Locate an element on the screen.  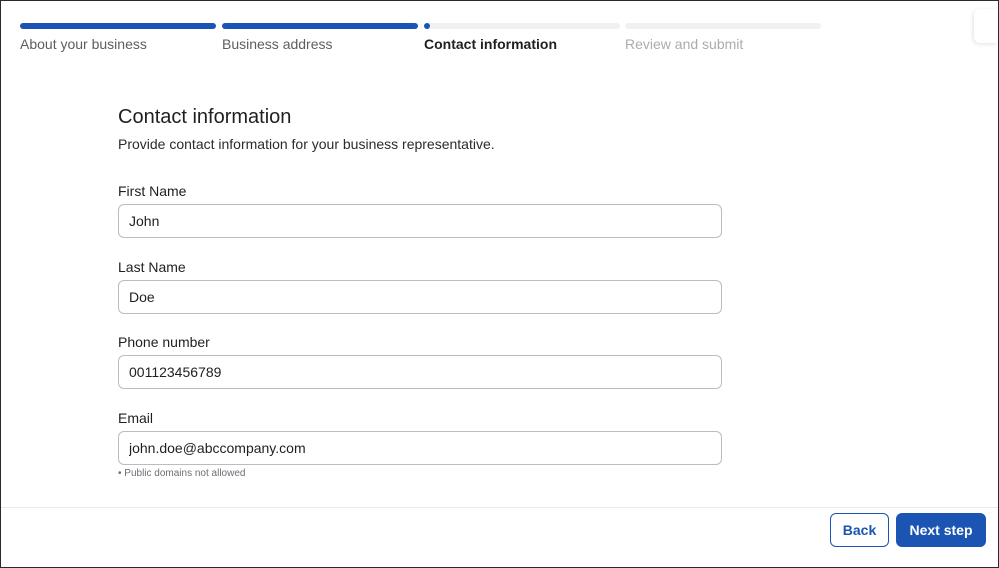
email-field-group: Email • Public domains not allowed is located at coordinates (420, 445).